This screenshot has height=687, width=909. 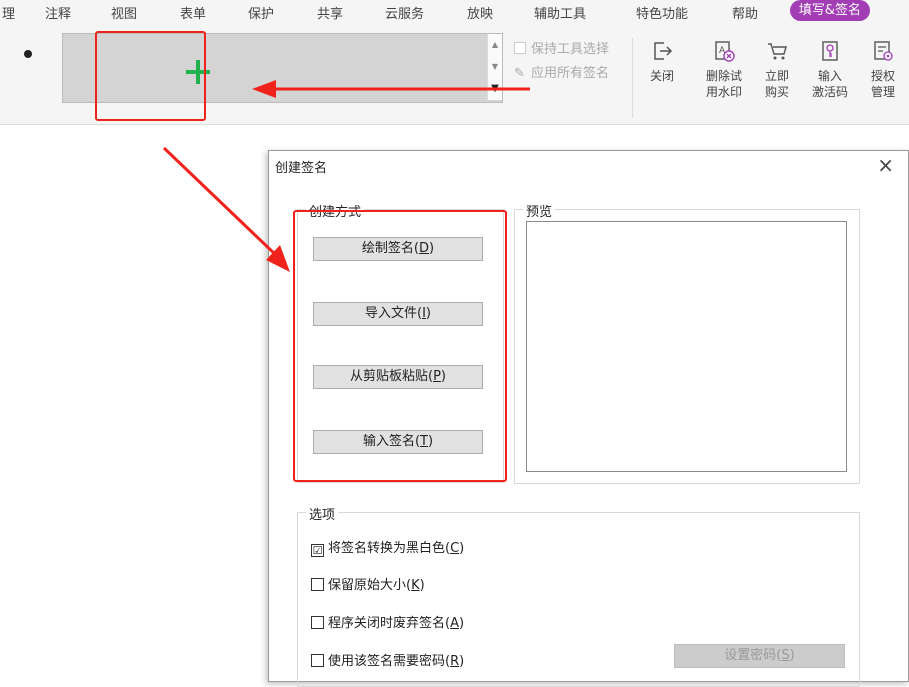 What do you see at coordinates (322, 513) in the screenshot?
I see `options-label: 选项` at bounding box center [322, 513].